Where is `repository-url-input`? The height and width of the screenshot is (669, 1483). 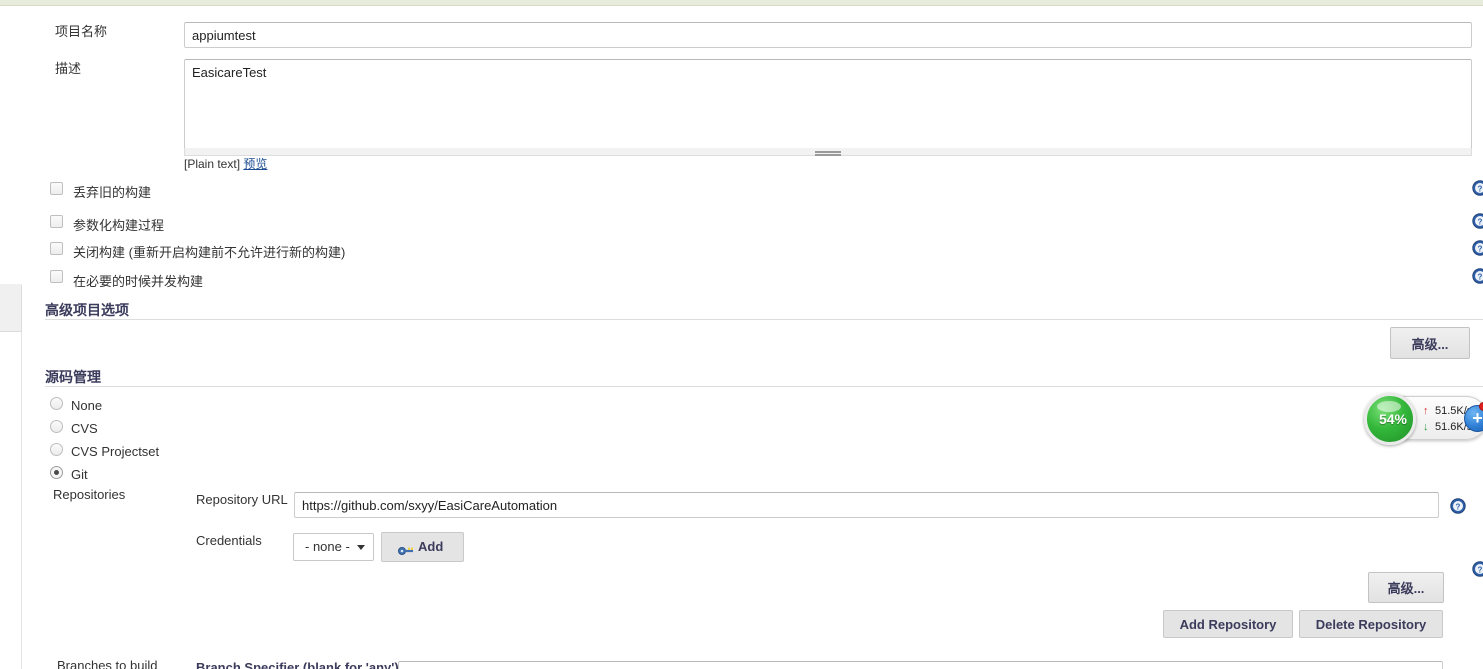 repository-url-input is located at coordinates (866, 505).